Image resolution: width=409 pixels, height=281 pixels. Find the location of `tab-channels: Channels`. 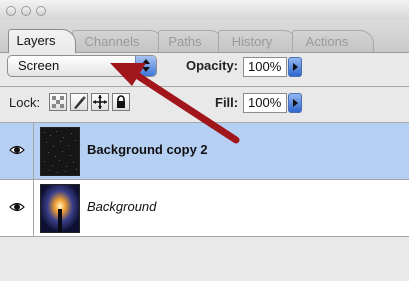

tab-channels: Channels is located at coordinates (118, 41).